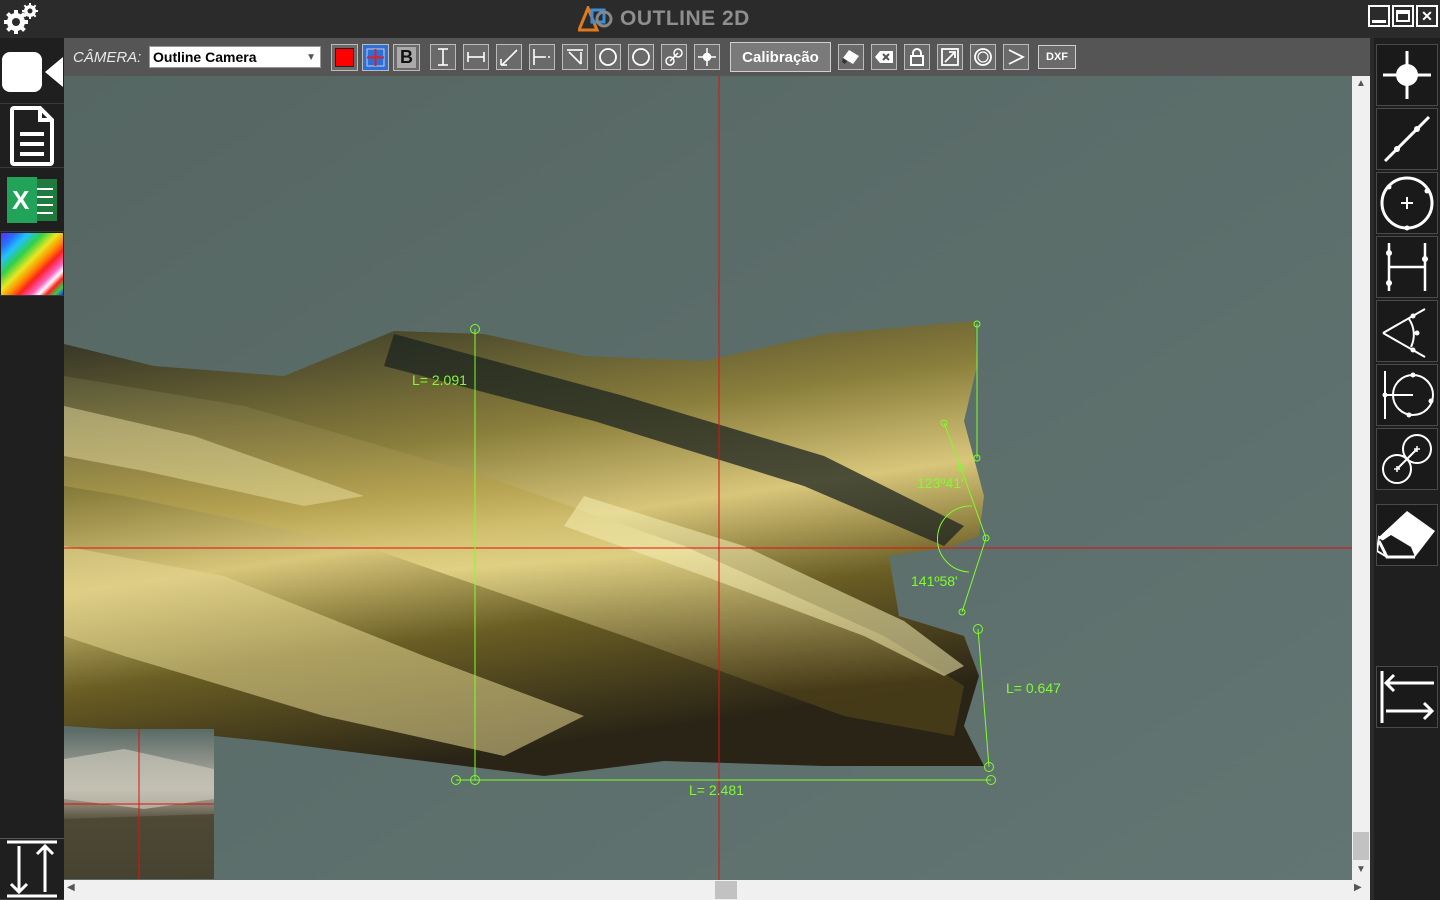  Describe the element at coordinates (934, 581) in the screenshot. I see `angle-bottom-label: 141º58'` at that location.